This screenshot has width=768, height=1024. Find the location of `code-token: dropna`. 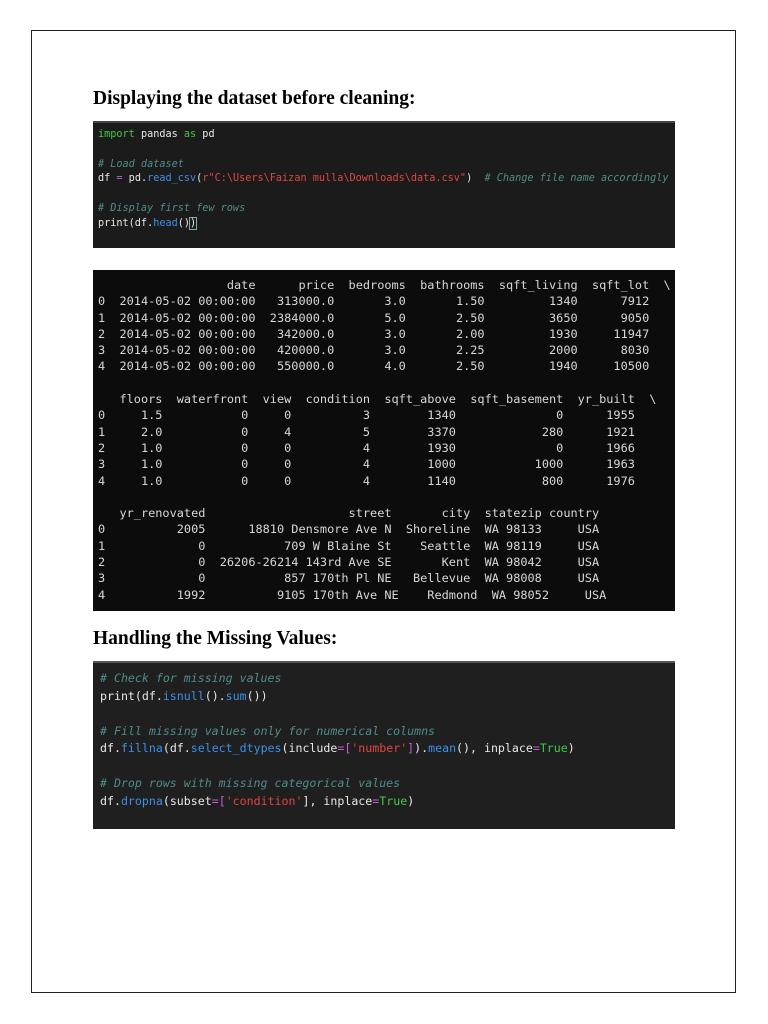

code-token: dropna is located at coordinates (141, 800).